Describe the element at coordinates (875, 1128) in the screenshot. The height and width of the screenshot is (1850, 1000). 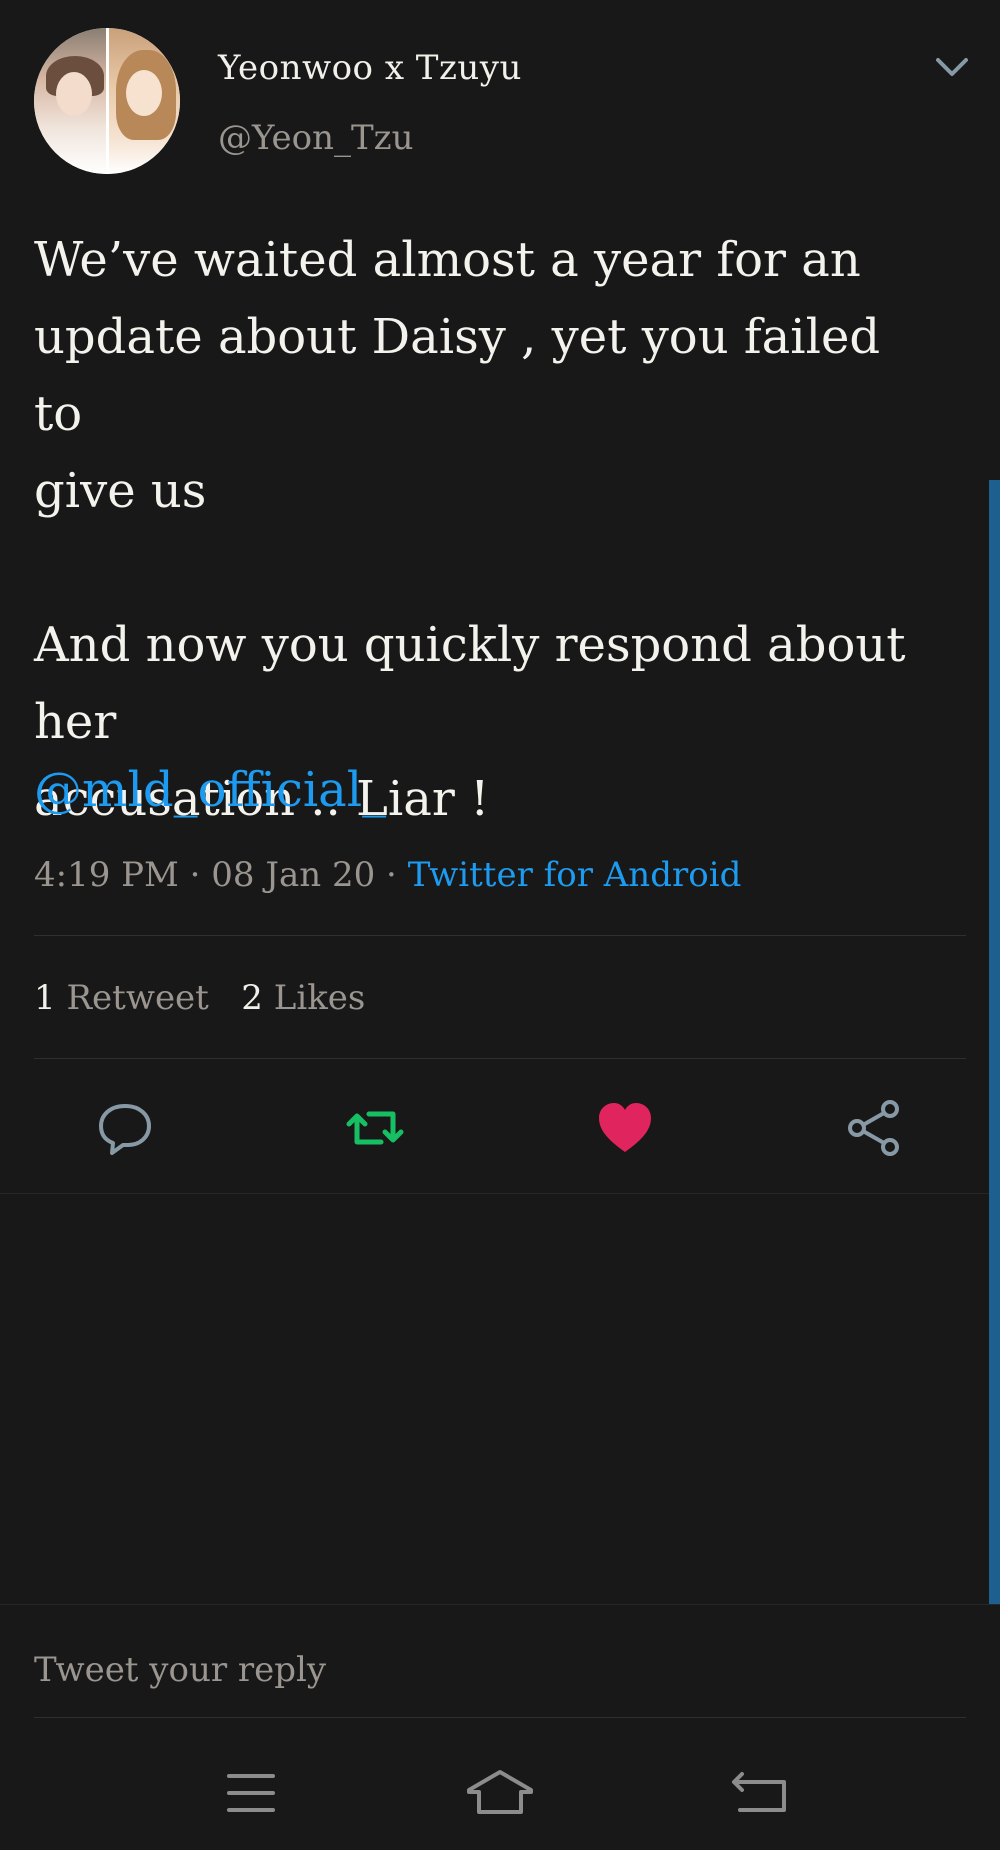
I see `share-icon` at that location.